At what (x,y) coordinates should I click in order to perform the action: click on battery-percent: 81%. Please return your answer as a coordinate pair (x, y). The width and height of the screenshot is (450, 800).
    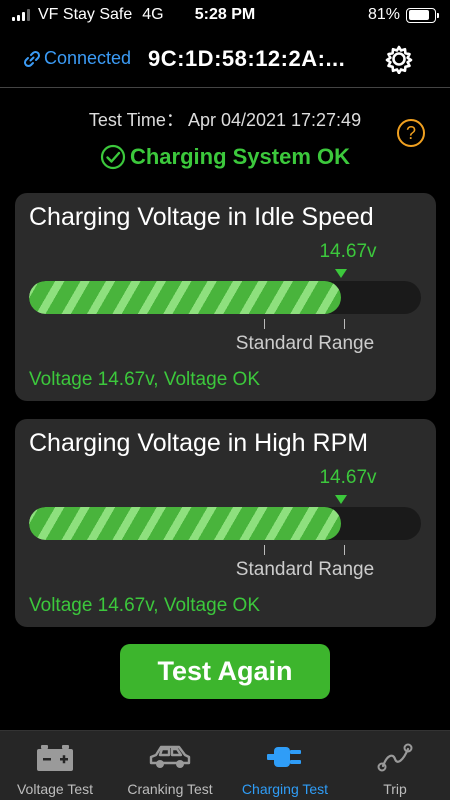
    Looking at the image, I should click on (383, 14).